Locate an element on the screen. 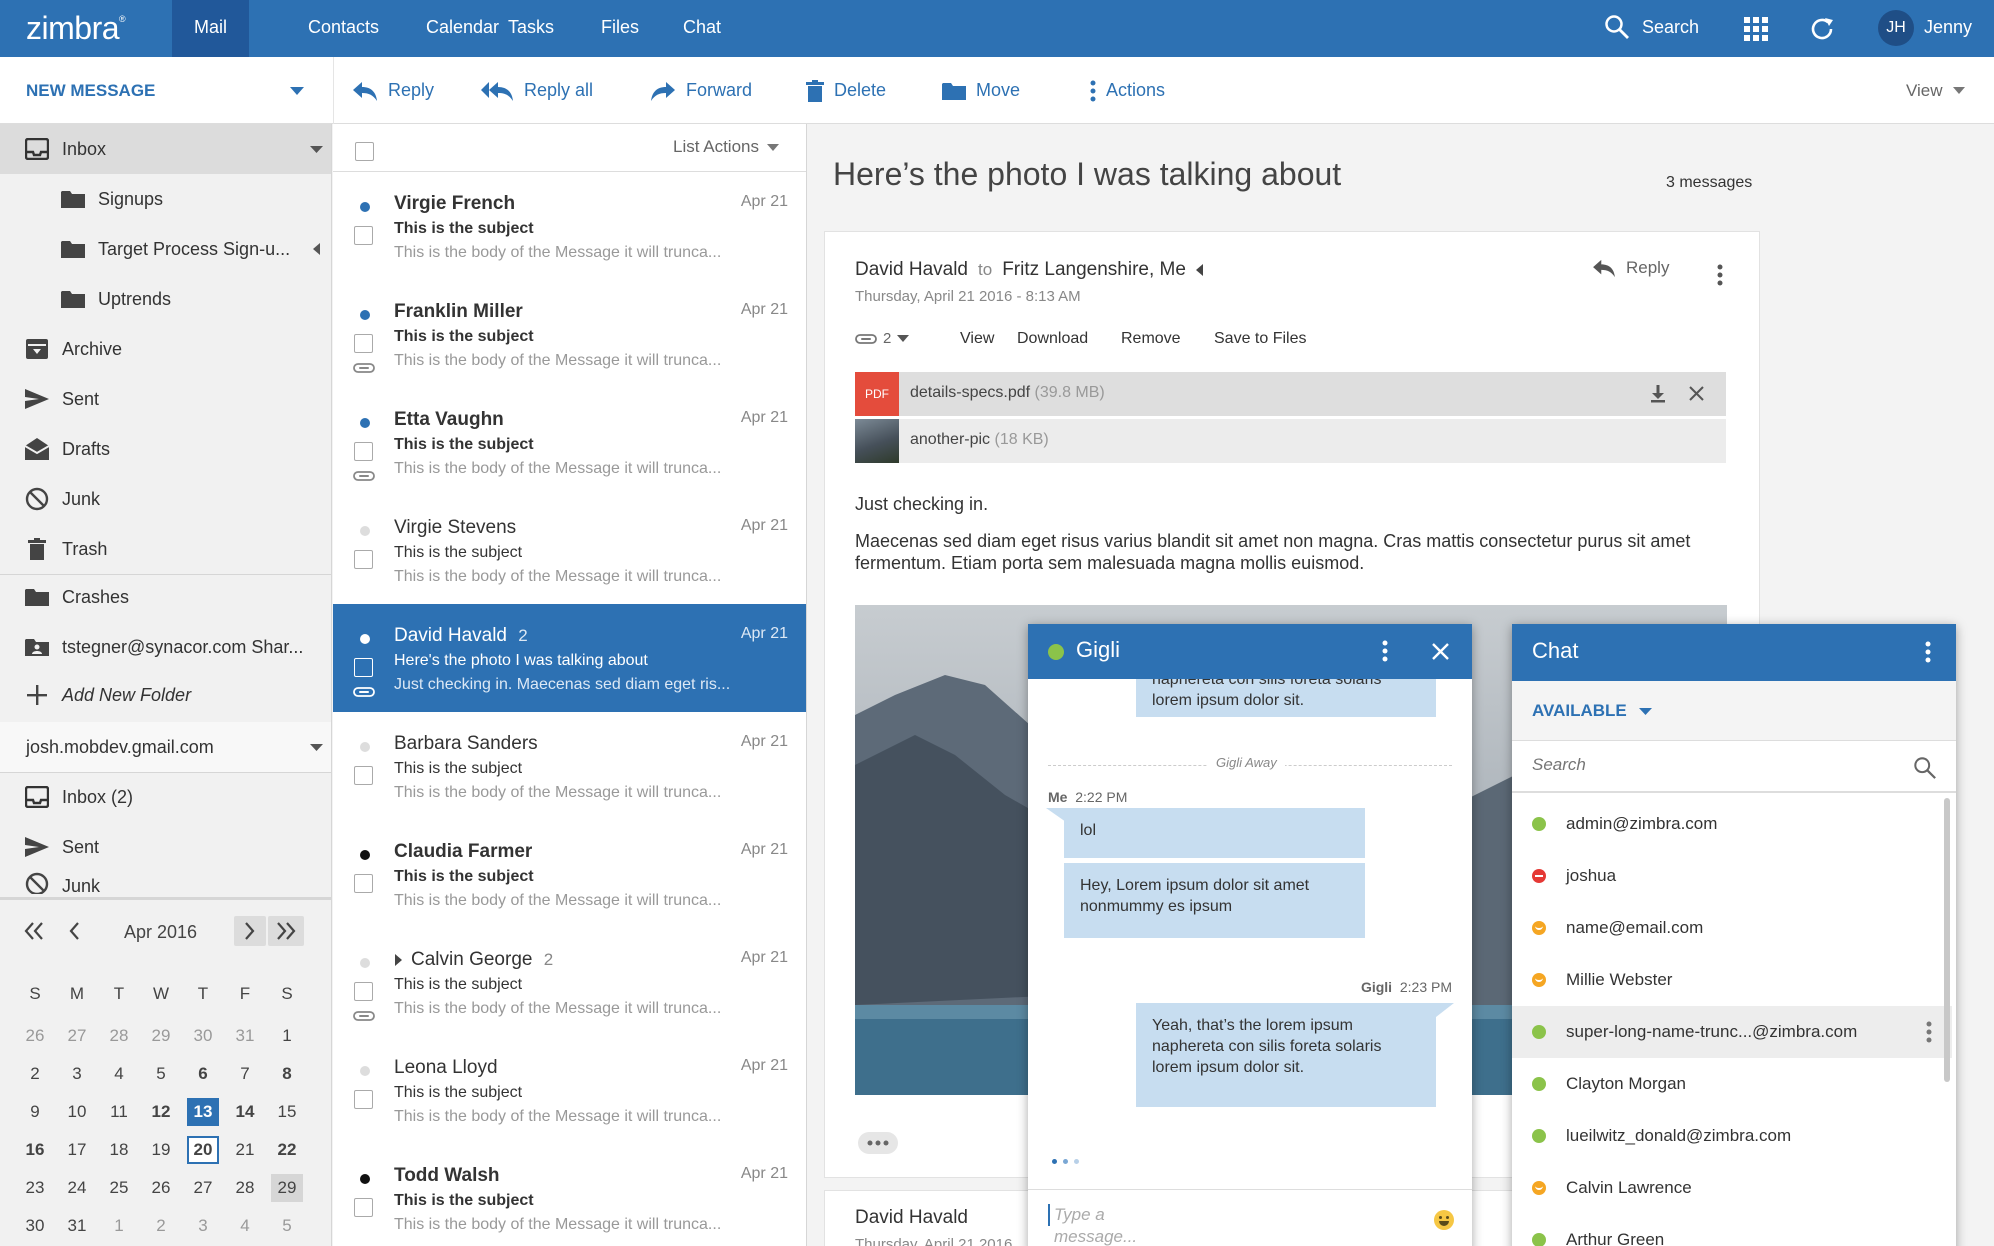  calendar-day: 1 is located at coordinates (119, 1226).